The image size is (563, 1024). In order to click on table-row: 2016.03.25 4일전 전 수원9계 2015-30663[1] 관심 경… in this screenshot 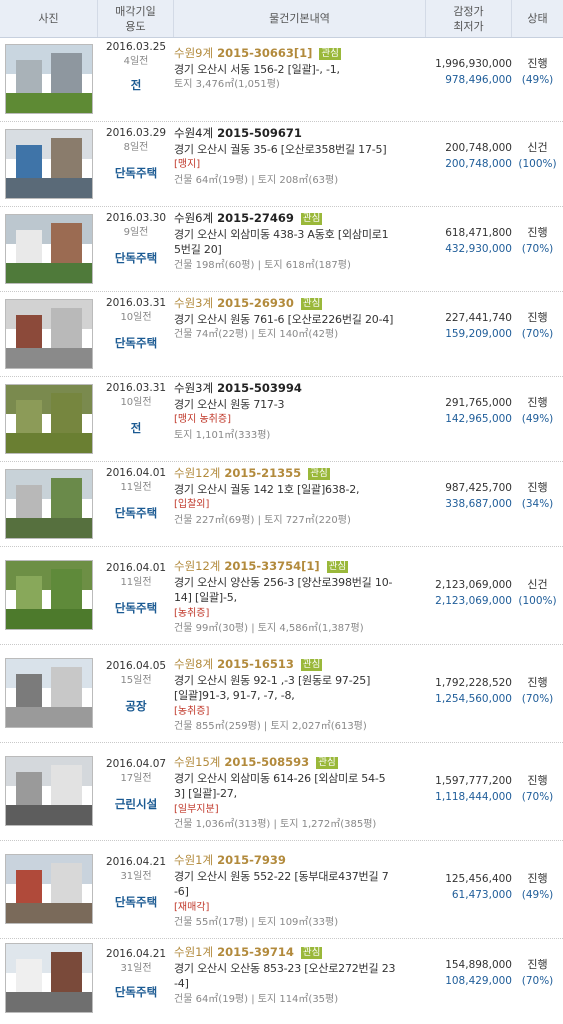, I will do `click(281, 80)`.